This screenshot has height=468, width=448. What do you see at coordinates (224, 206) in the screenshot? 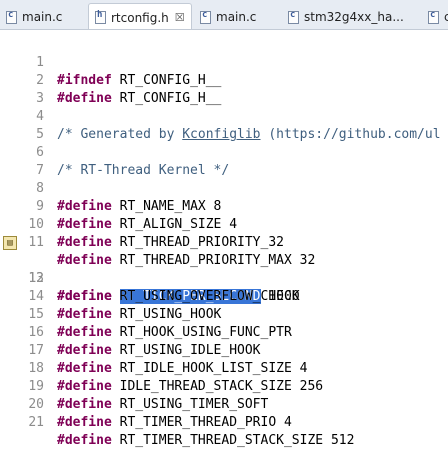
I see `code-line: 9 #define RT_ALIGN_SIZE 4` at bounding box center [224, 206].